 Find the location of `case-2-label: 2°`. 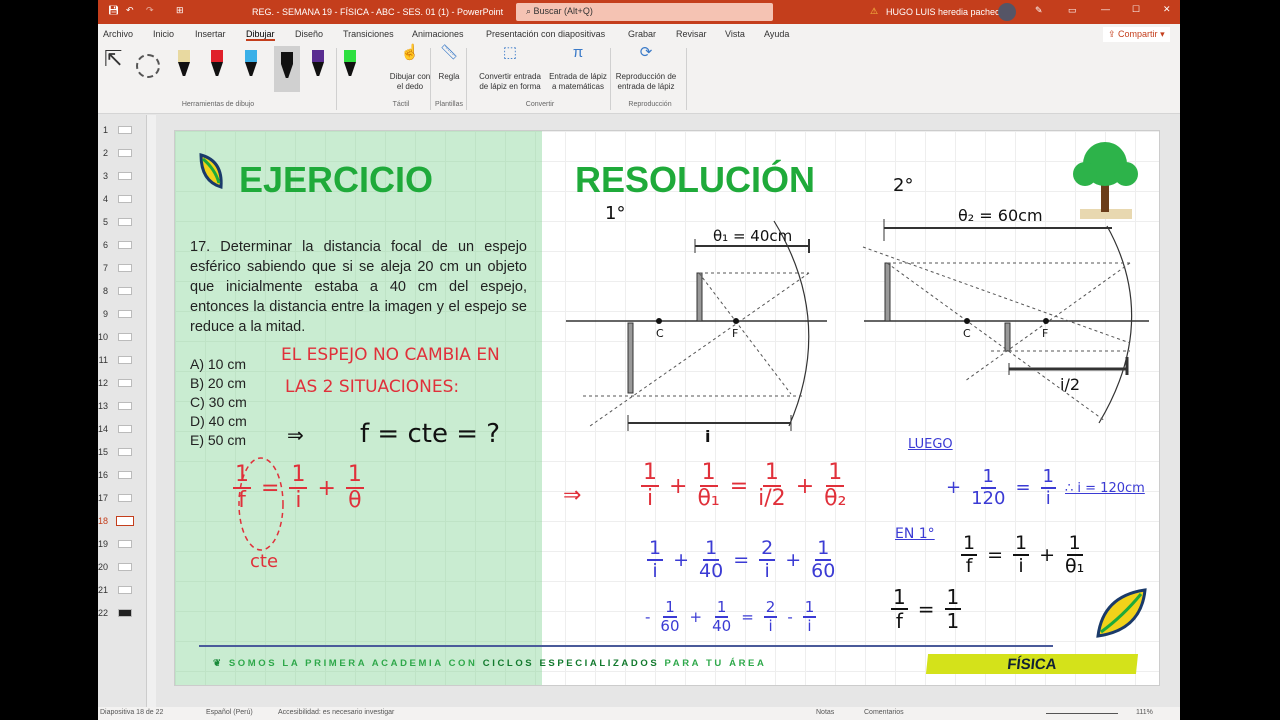

case-2-label: 2° is located at coordinates (903, 185).